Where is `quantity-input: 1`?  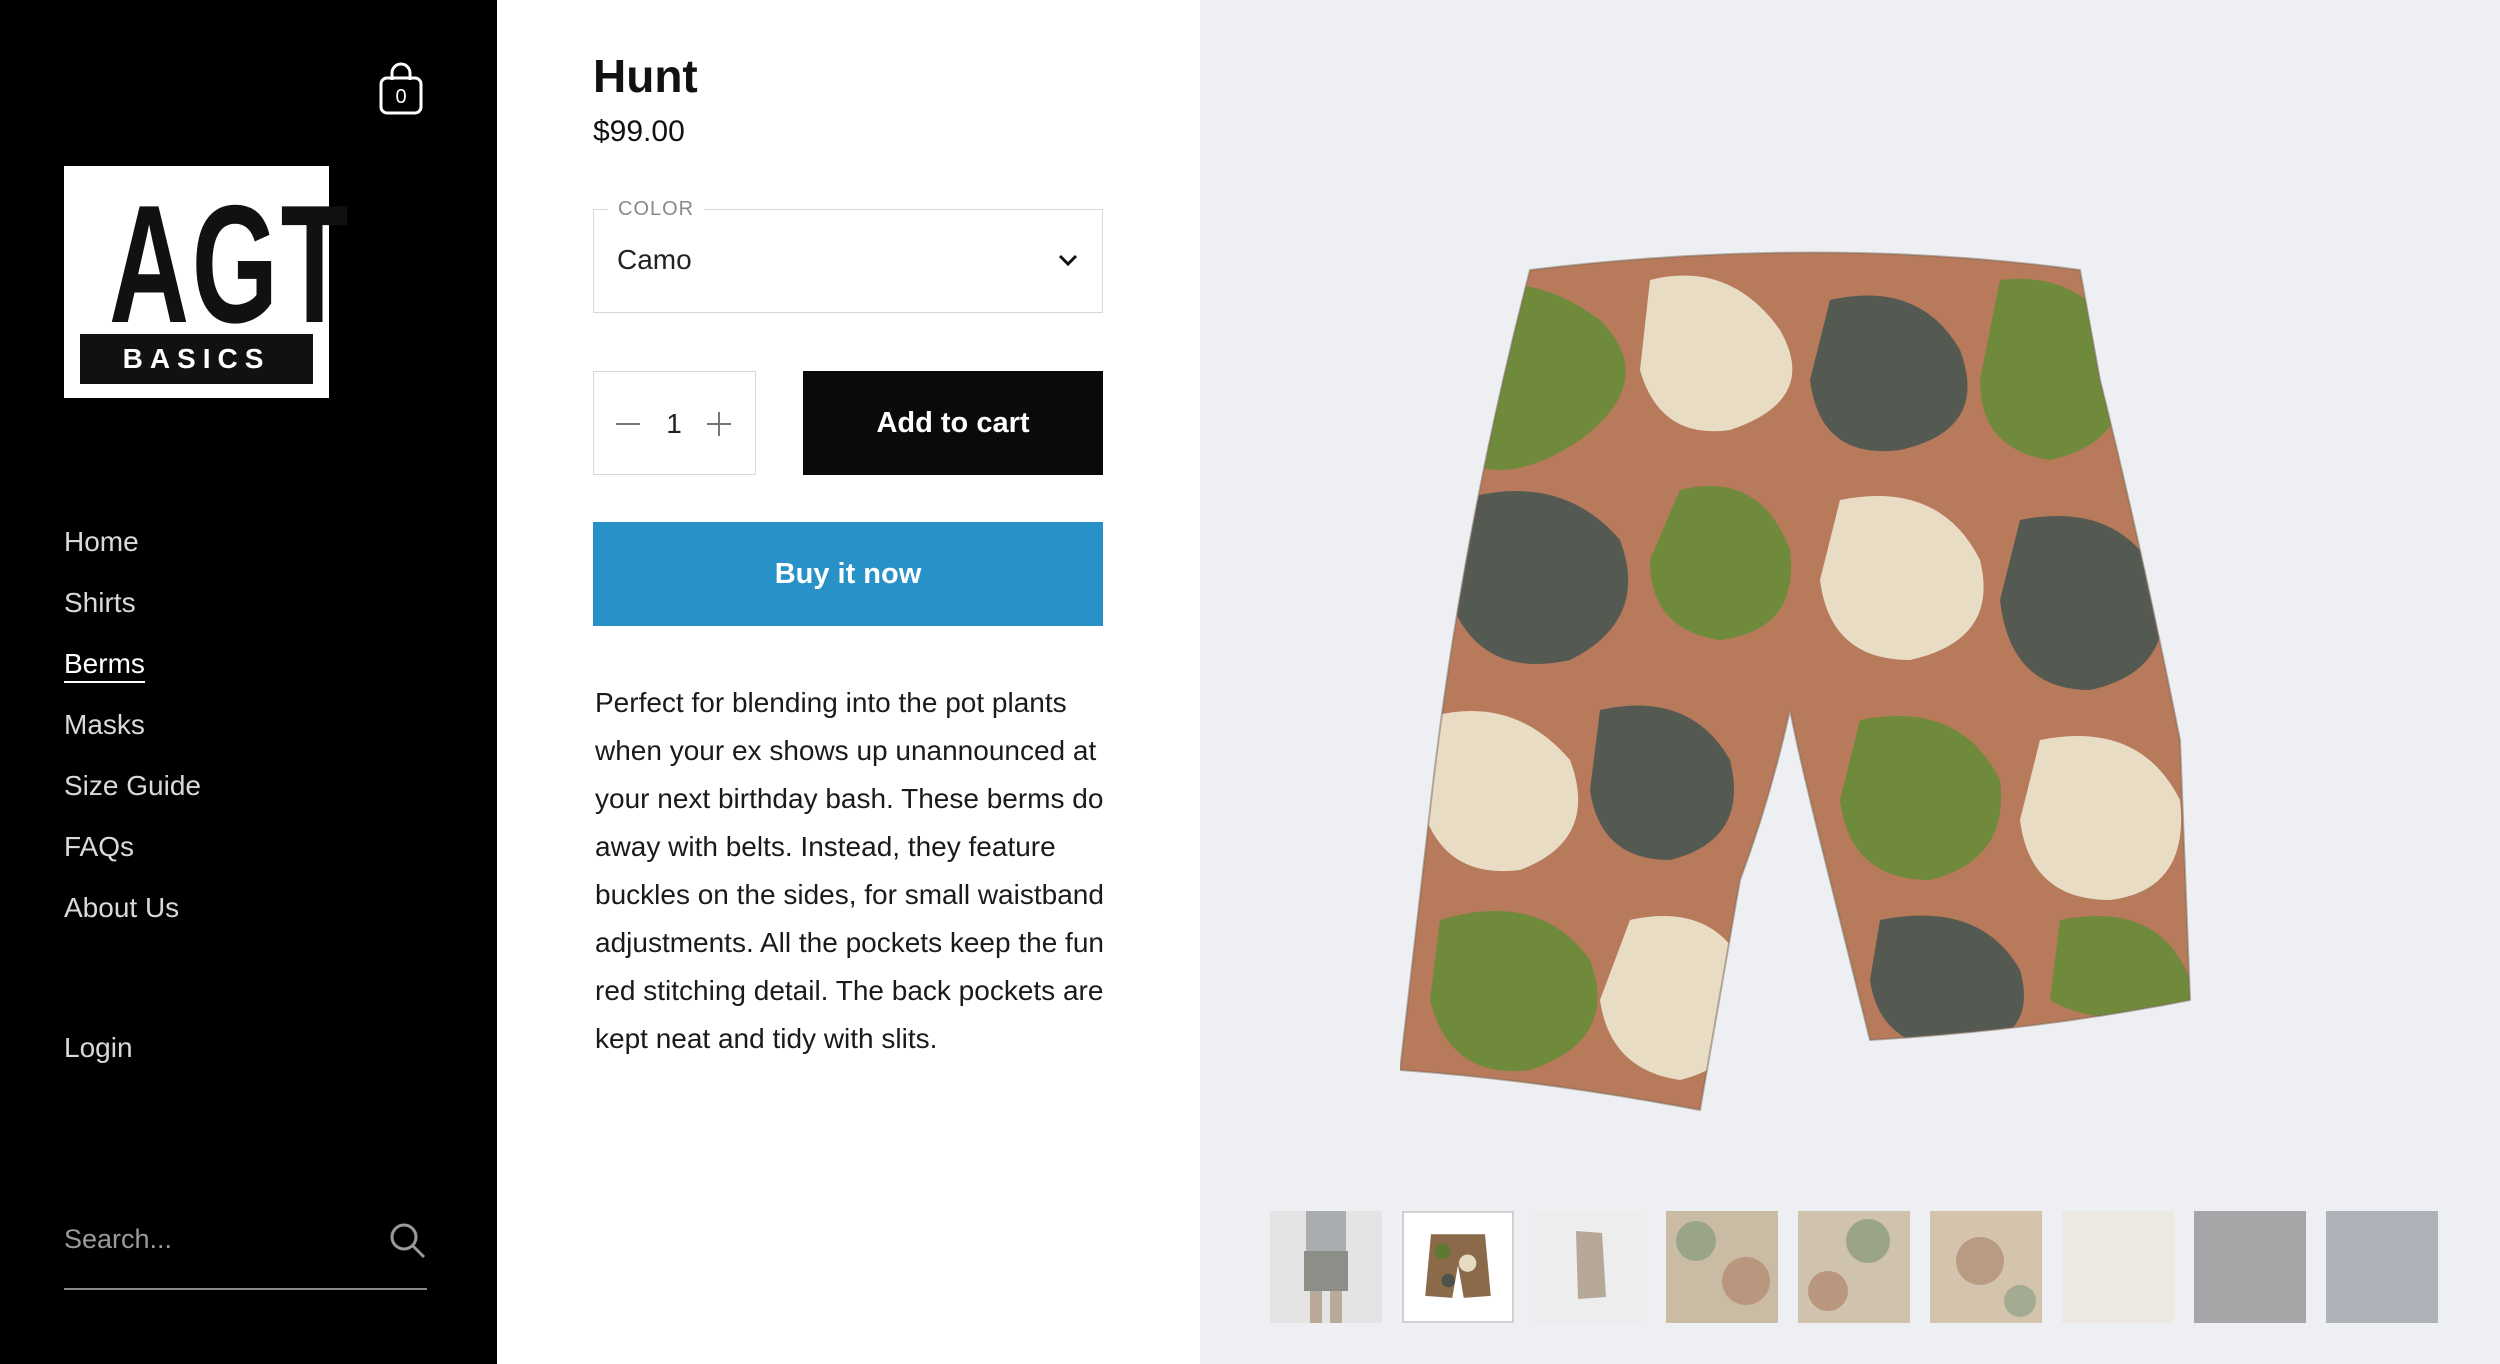 quantity-input: 1 is located at coordinates (674, 424).